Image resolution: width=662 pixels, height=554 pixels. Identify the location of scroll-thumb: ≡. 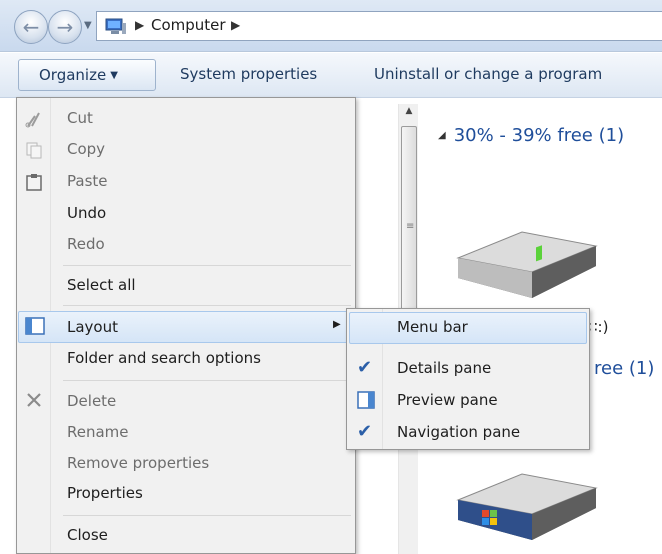
(409, 226).